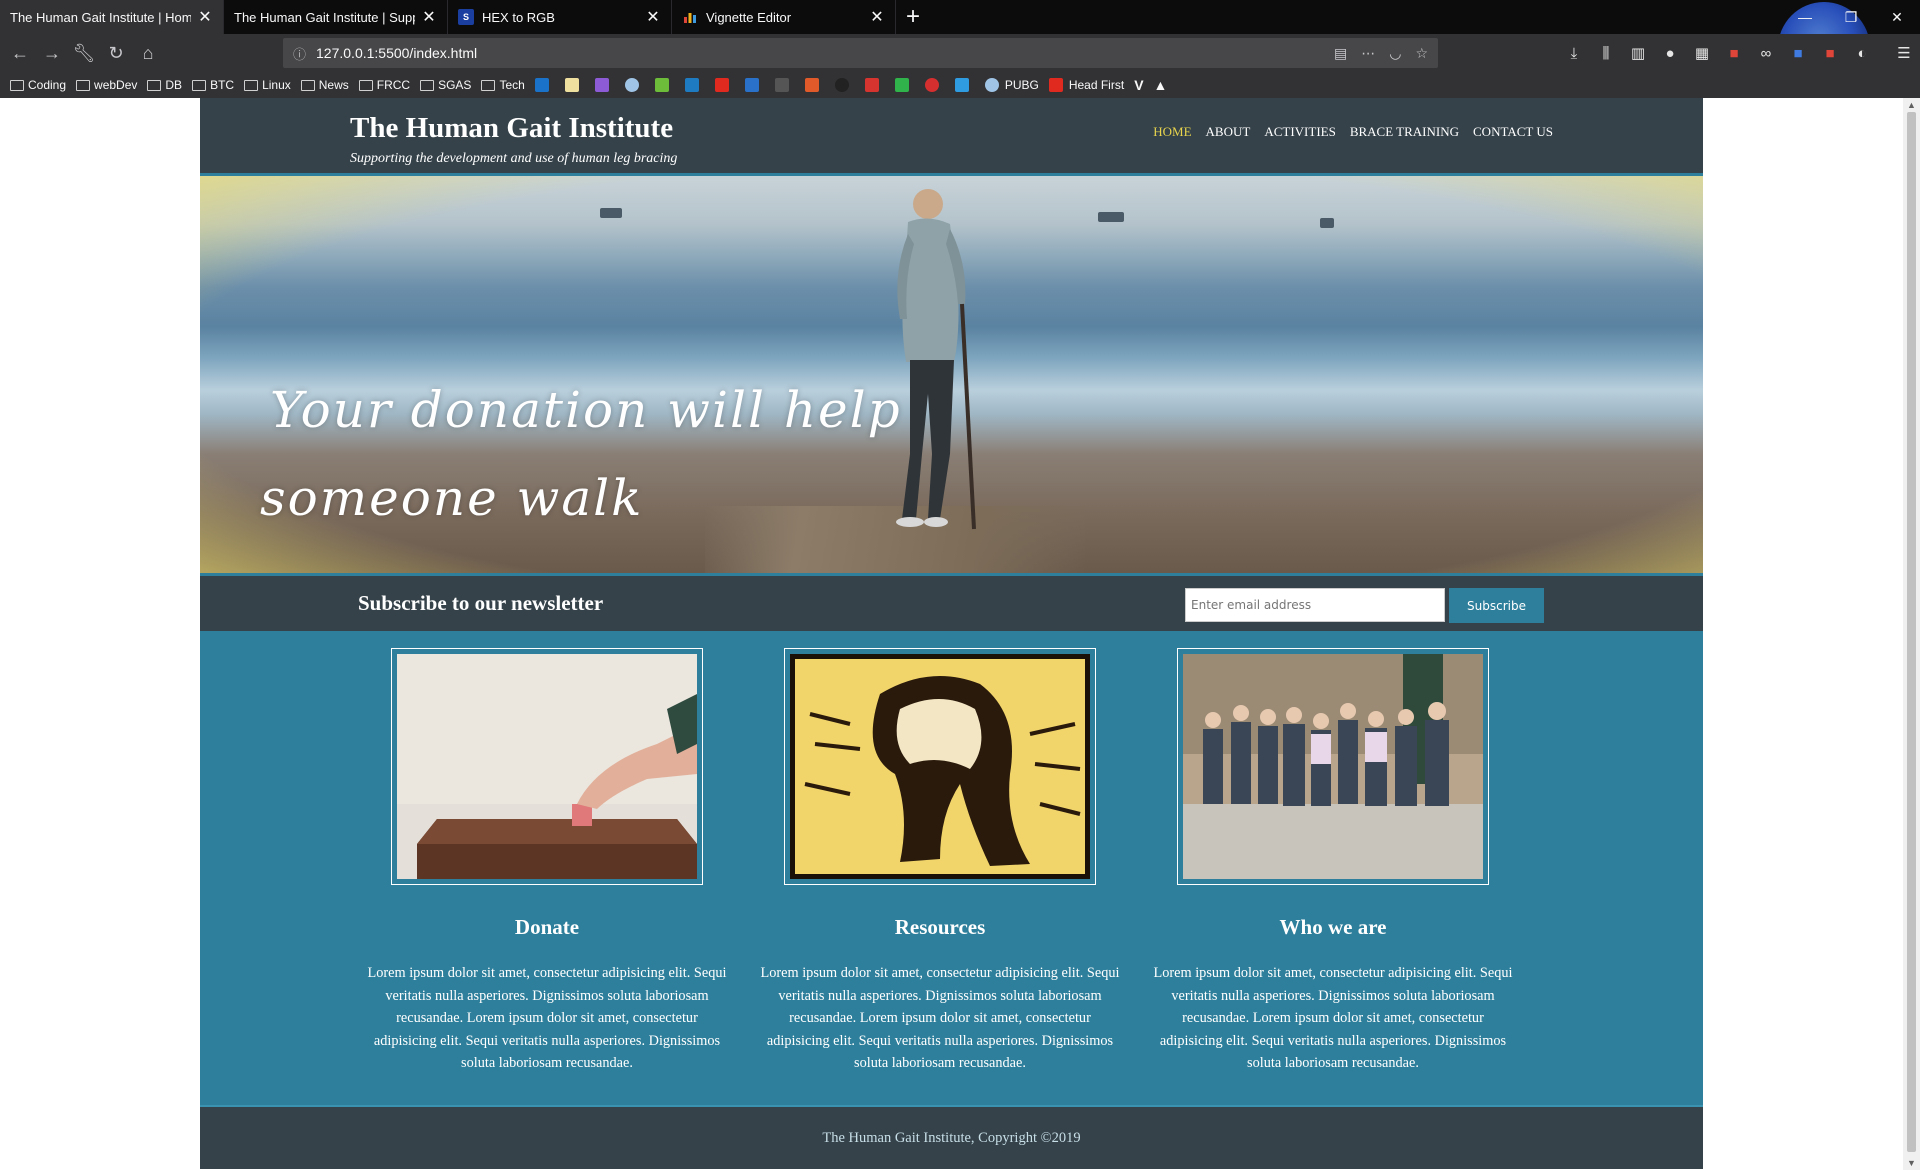  What do you see at coordinates (690, 17) in the screenshot?
I see `bar-chart-icon` at bounding box center [690, 17].